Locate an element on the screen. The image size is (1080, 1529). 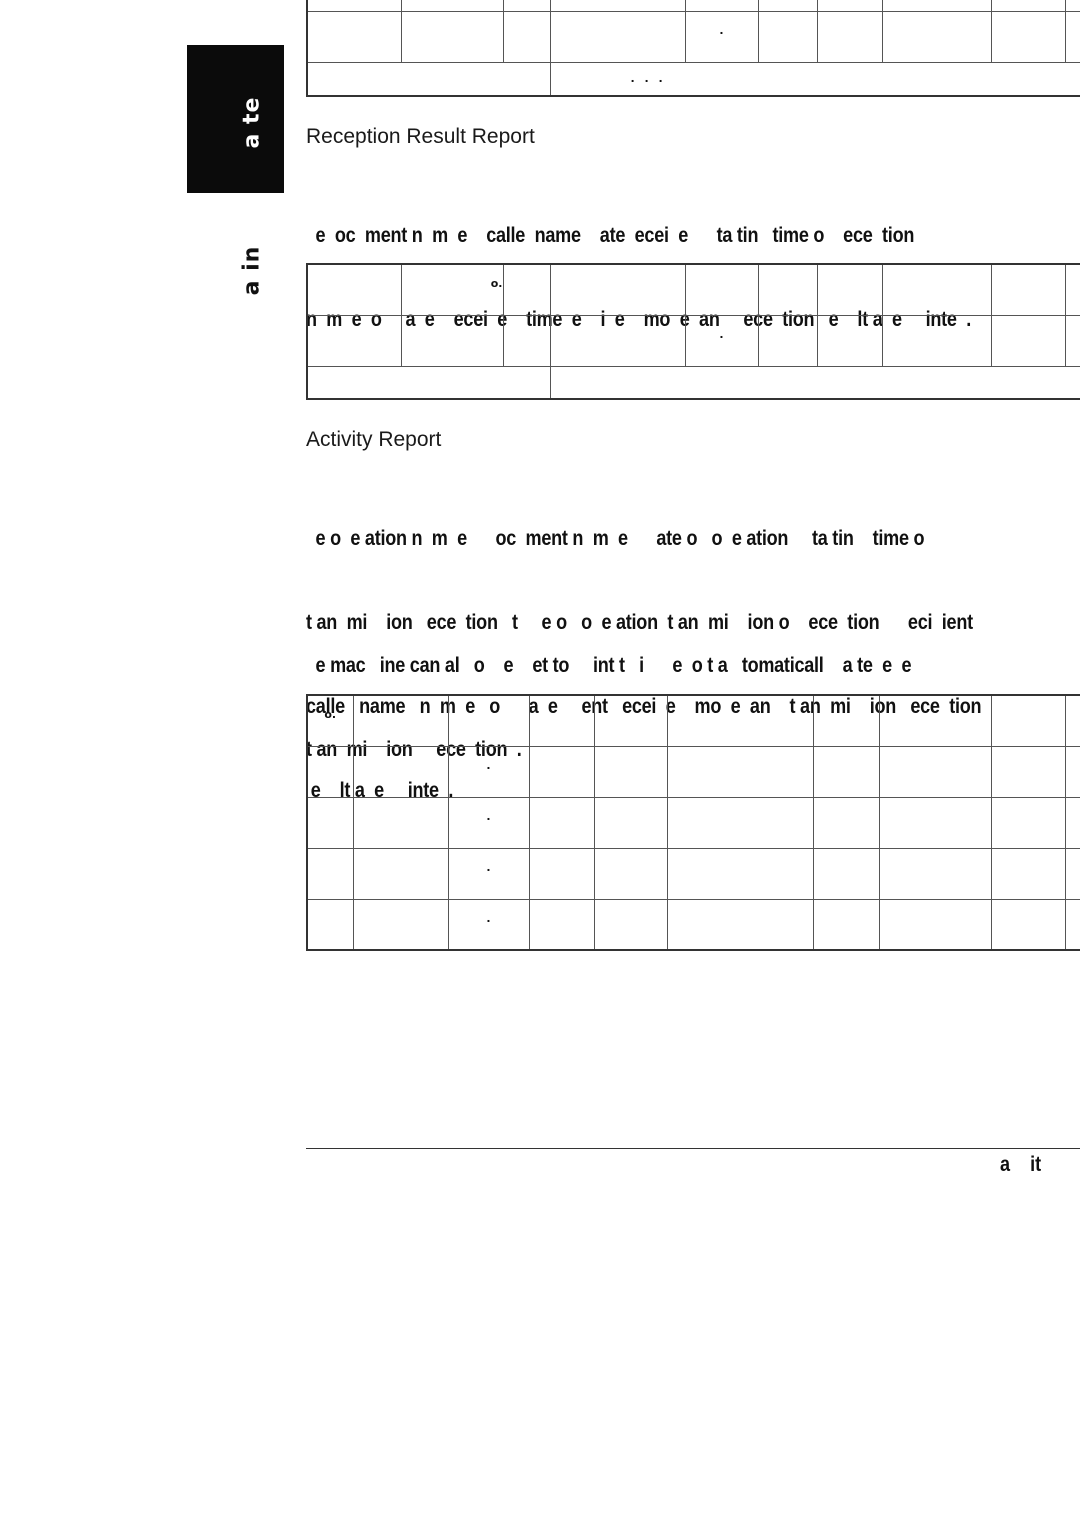
continued-report-table: . . . . is located at coordinates (693, 48).